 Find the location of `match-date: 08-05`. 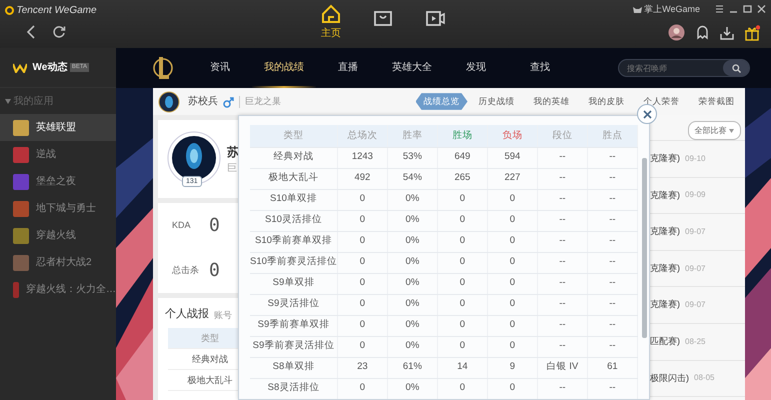

match-date: 08-05 is located at coordinates (704, 378).